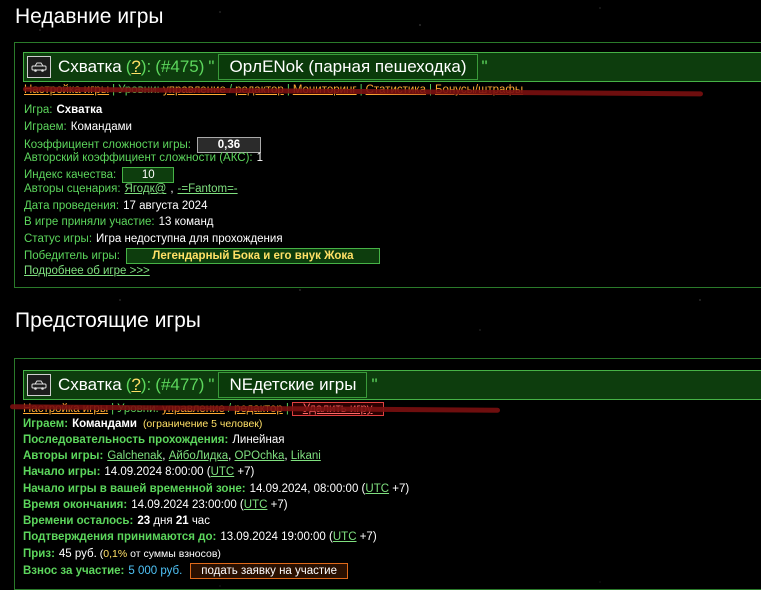 The image size is (761, 590). What do you see at coordinates (154, 440) in the screenshot?
I see `row-sequence: Последовательность прохождения: Линейная` at bounding box center [154, 440].